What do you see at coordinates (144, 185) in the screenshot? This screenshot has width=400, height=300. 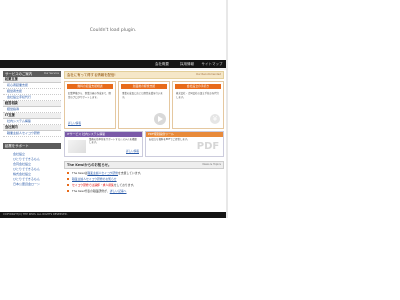 I see `news-item: セイコウ研修では講師・求人募集をしております。` at bounding box center [144, 185].